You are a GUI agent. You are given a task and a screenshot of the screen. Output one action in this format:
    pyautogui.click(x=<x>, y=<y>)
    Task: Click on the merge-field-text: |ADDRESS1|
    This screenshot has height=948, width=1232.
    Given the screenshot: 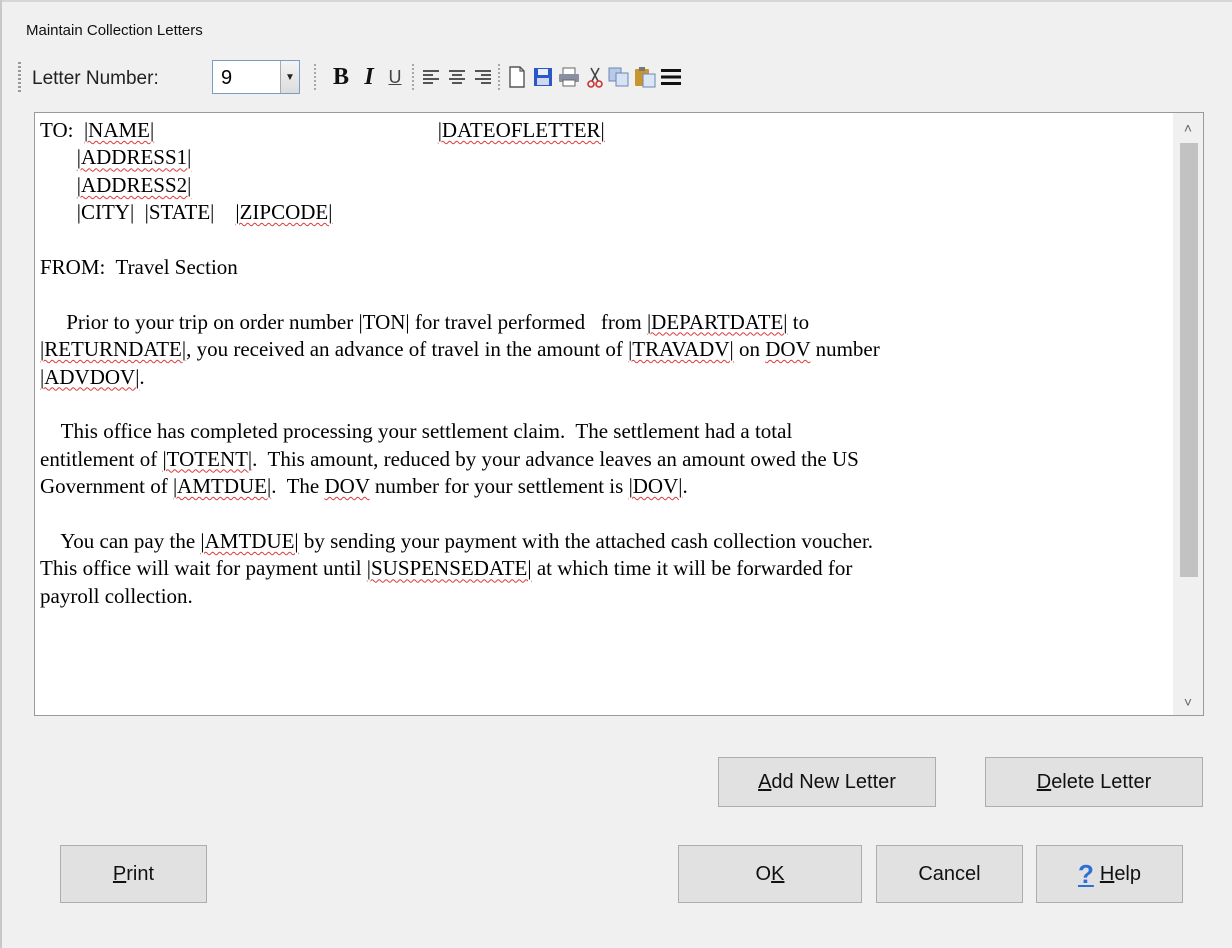 What is the action you would take?
    pyautogui.click(x=134, y=157)
    